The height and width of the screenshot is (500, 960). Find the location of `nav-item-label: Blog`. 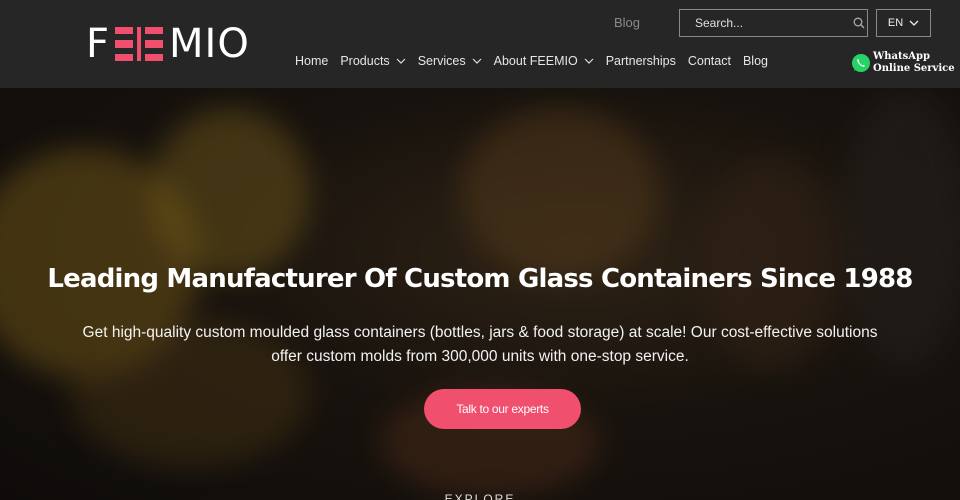

nav-item-label: Blog is located at coordinates (755, 61).